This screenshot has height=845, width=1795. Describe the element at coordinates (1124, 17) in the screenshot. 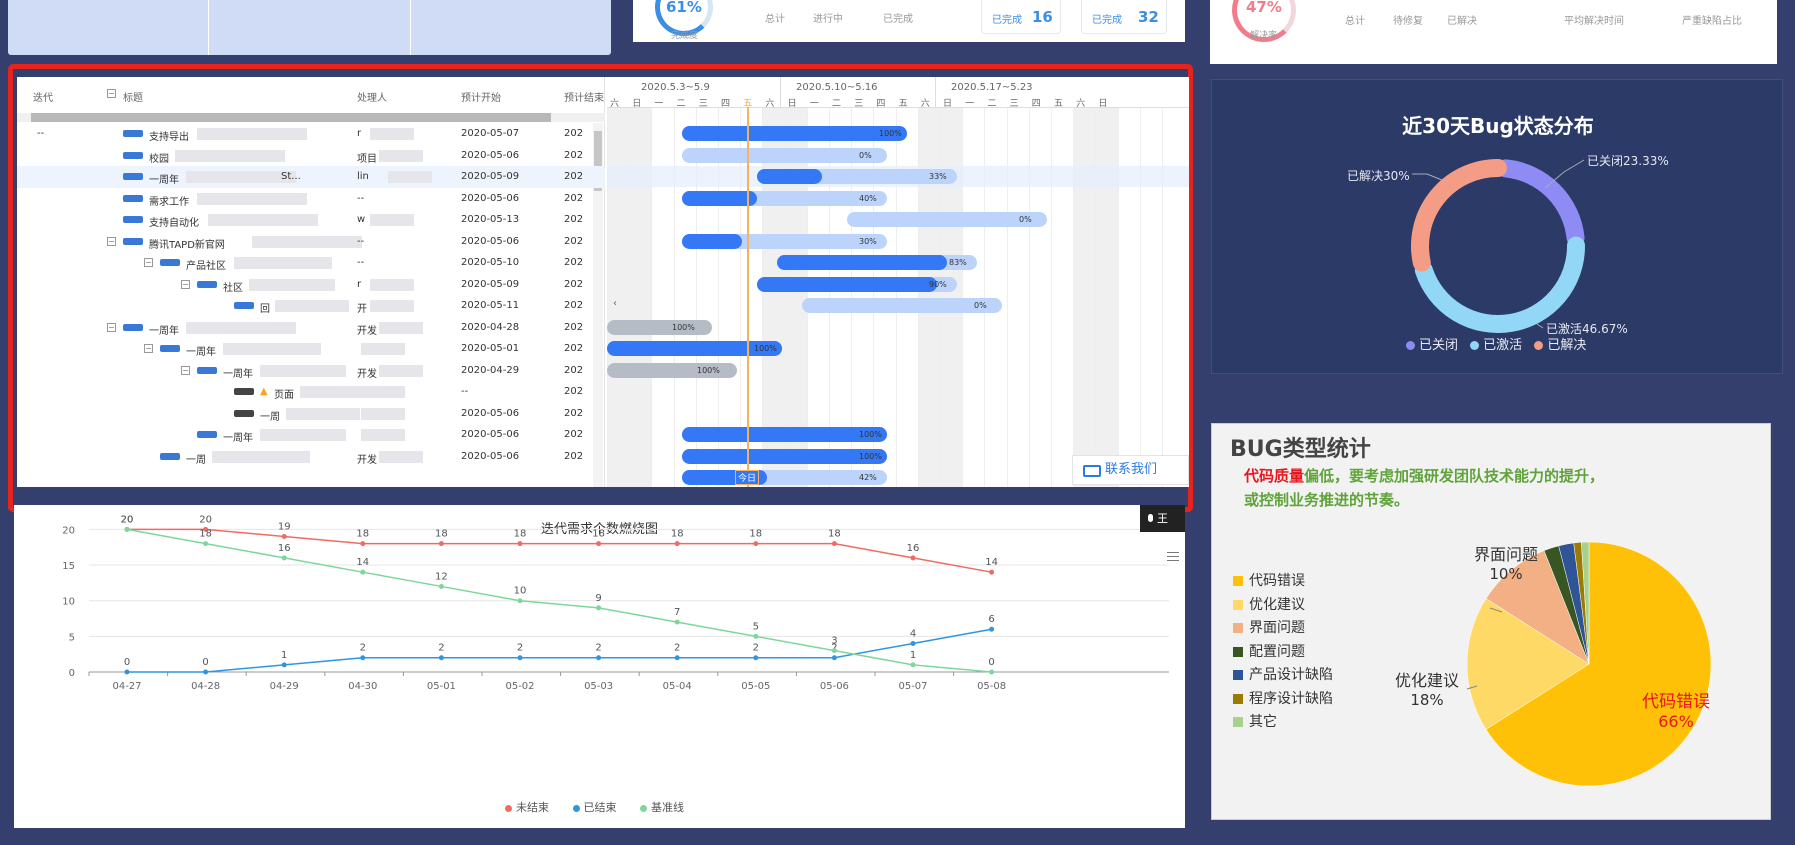

I see `done-chip-2: 已完成 32` at that location.